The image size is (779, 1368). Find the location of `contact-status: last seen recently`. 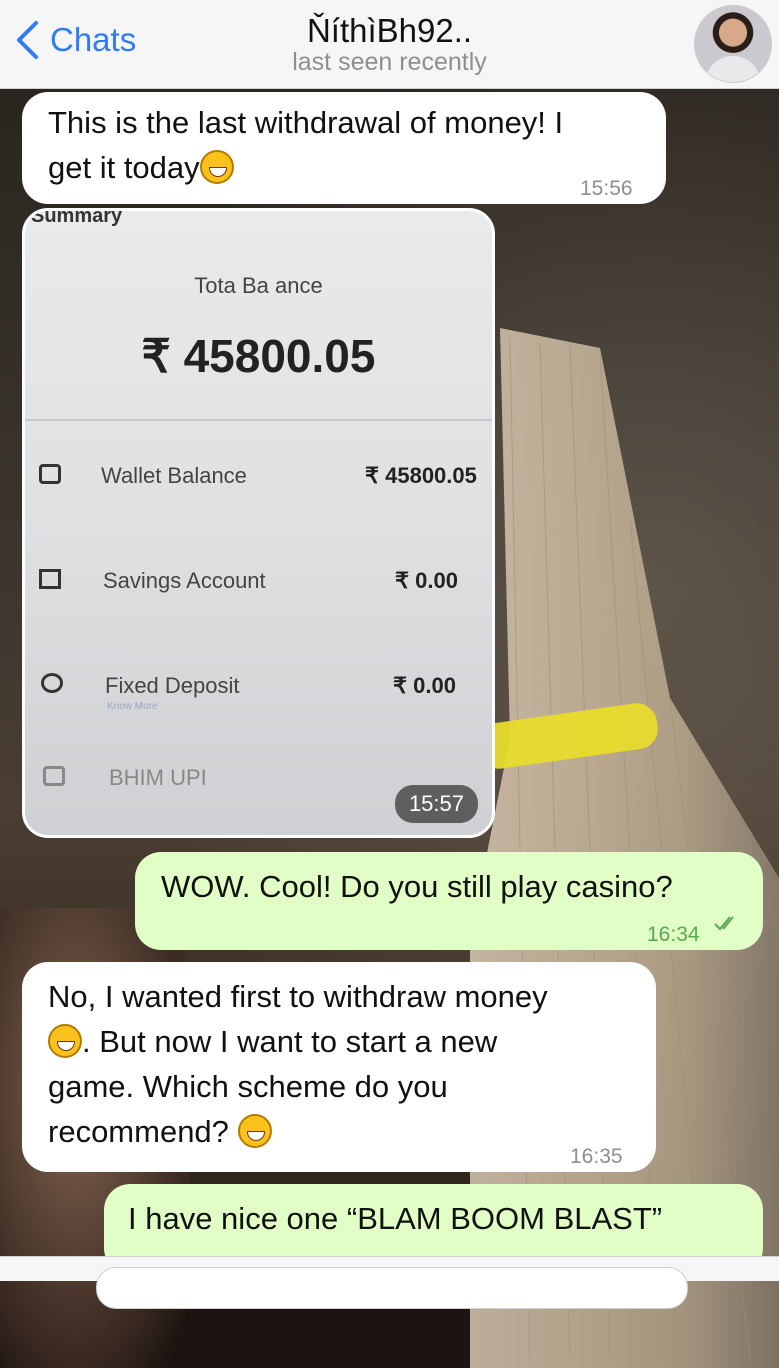

contact-status: last seen recently is located at coordinates (389, 62).